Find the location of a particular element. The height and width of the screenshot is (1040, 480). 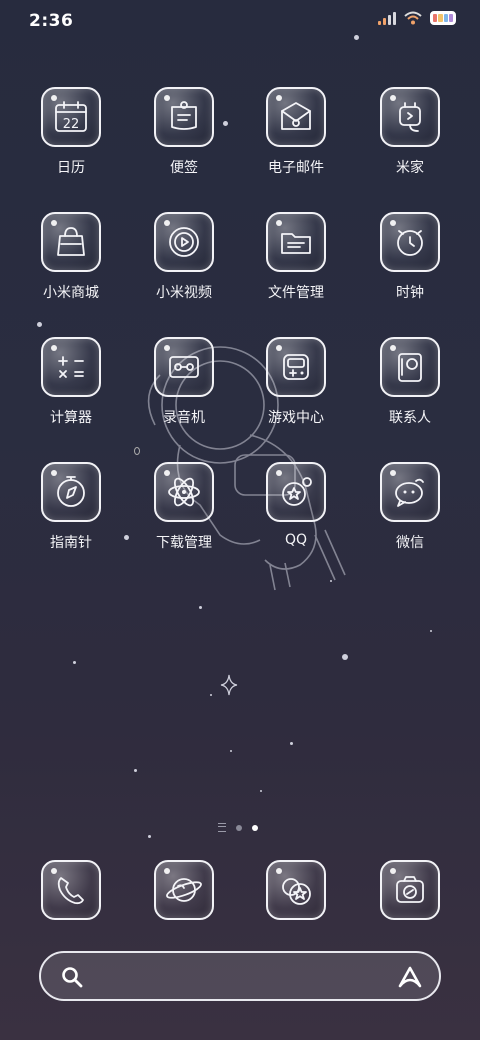

calendar-icon: 22 is located at coordinates (71, 117).